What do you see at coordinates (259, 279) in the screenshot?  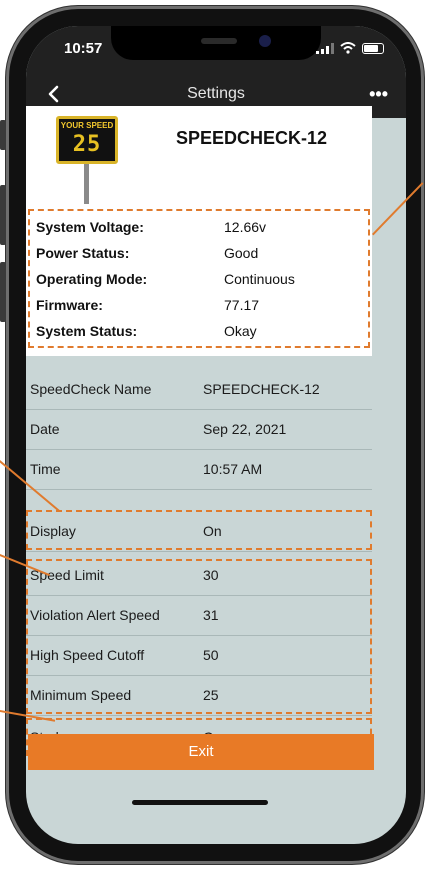 I see `info-value: Continuous` at bounding box center [259, 279].